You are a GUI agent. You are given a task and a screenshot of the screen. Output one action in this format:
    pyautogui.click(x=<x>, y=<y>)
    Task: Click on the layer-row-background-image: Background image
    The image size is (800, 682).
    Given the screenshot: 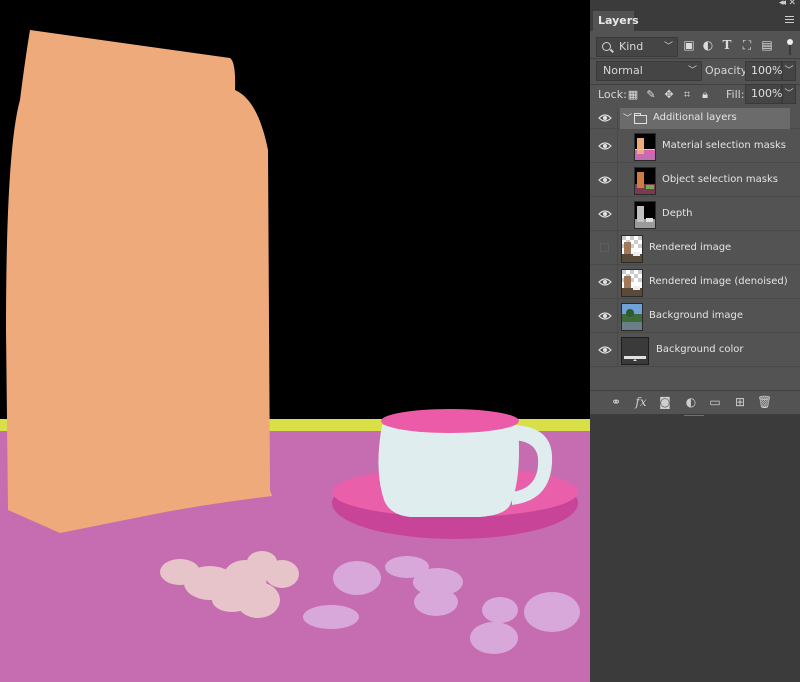 What is the action you would take?
    pyautogui.click(x=695, y=316)
    